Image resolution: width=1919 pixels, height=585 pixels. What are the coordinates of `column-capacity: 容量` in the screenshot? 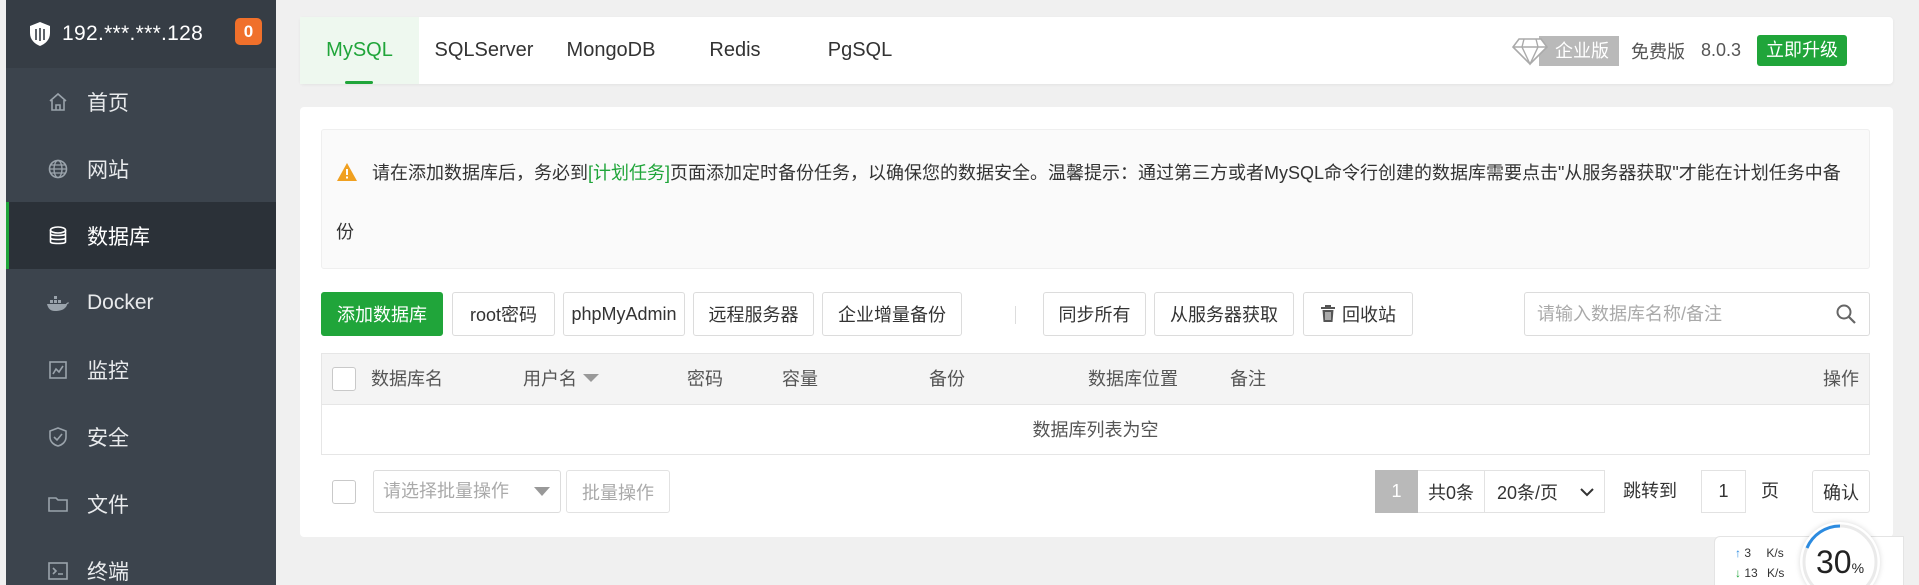 It's located at (800, 379).